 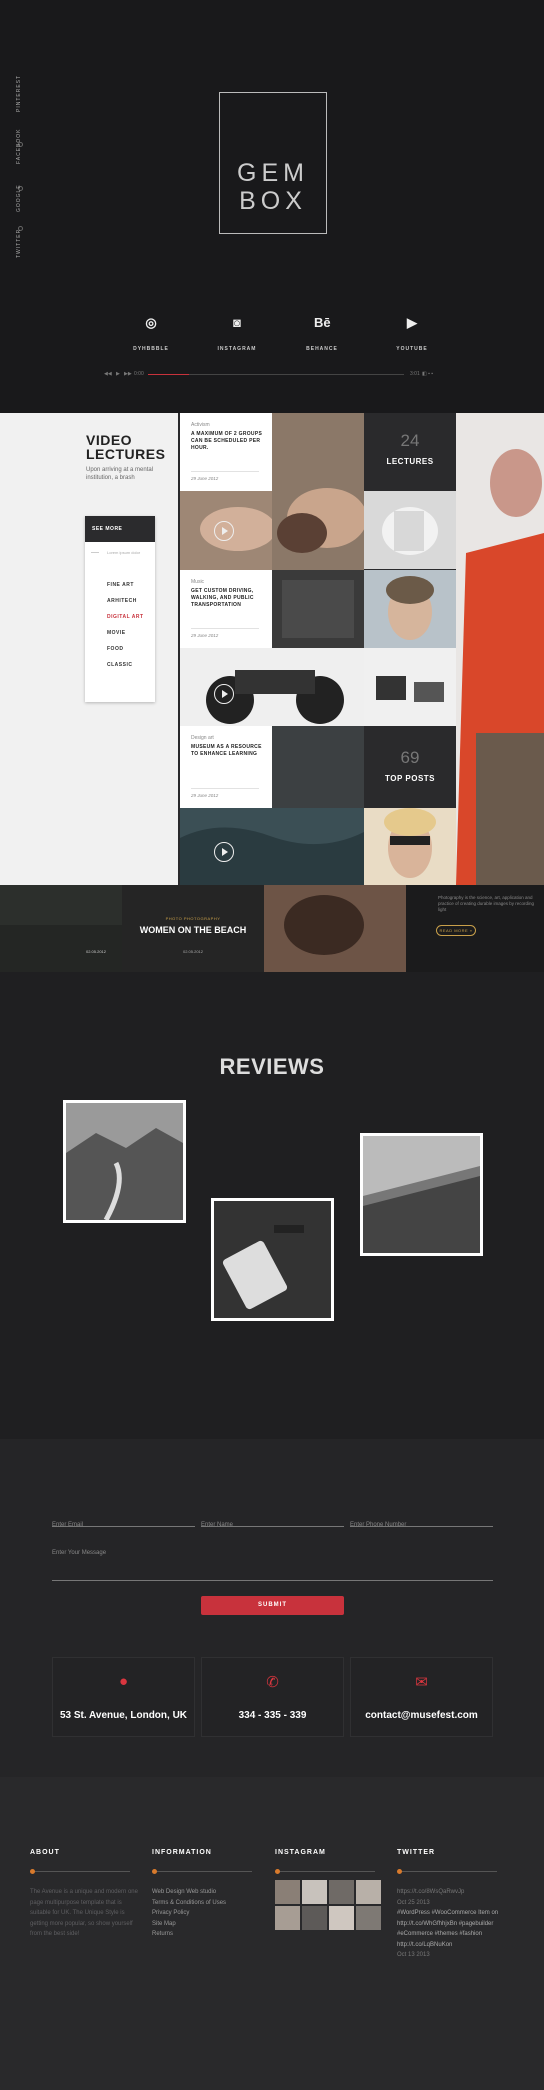 I want to click on footer-heading: INFORMATION, so click(x=182, y=1852).